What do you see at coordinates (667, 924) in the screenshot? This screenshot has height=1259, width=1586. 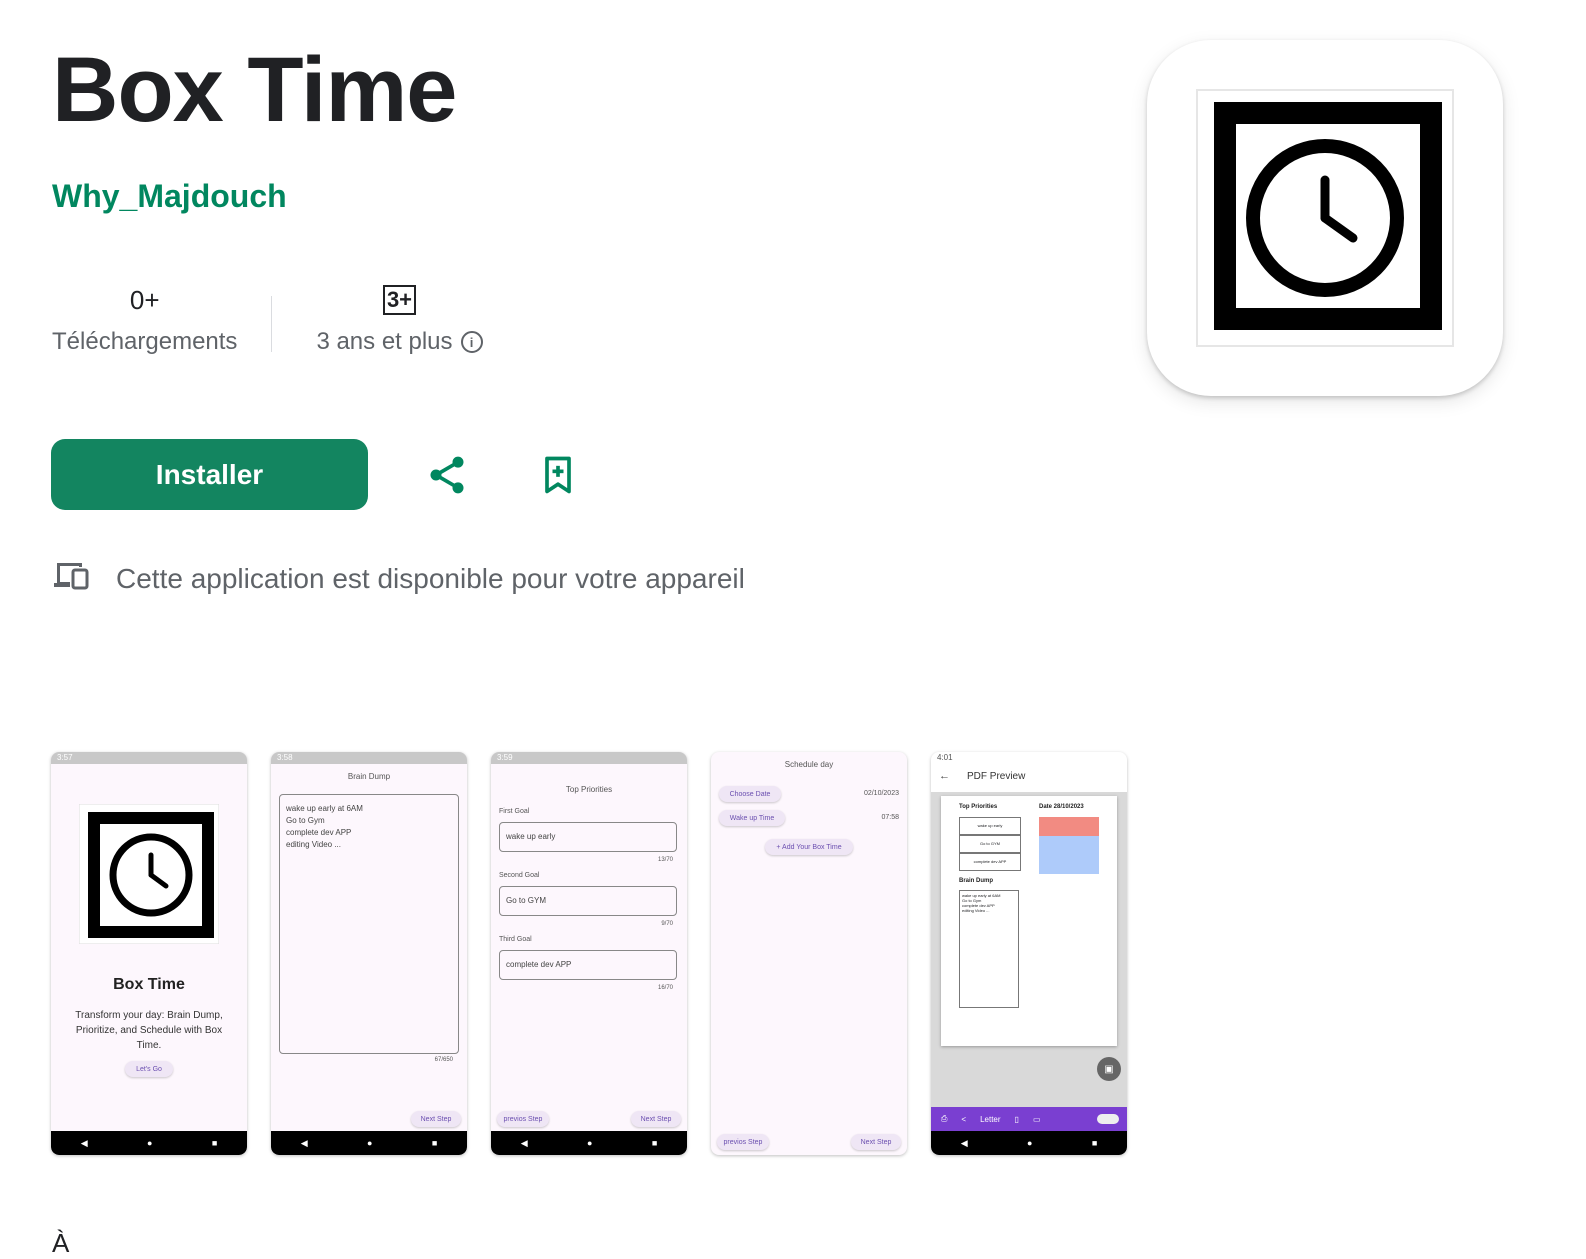 I see `s3-second-count: 9/70` at bounding box center [667, 924].